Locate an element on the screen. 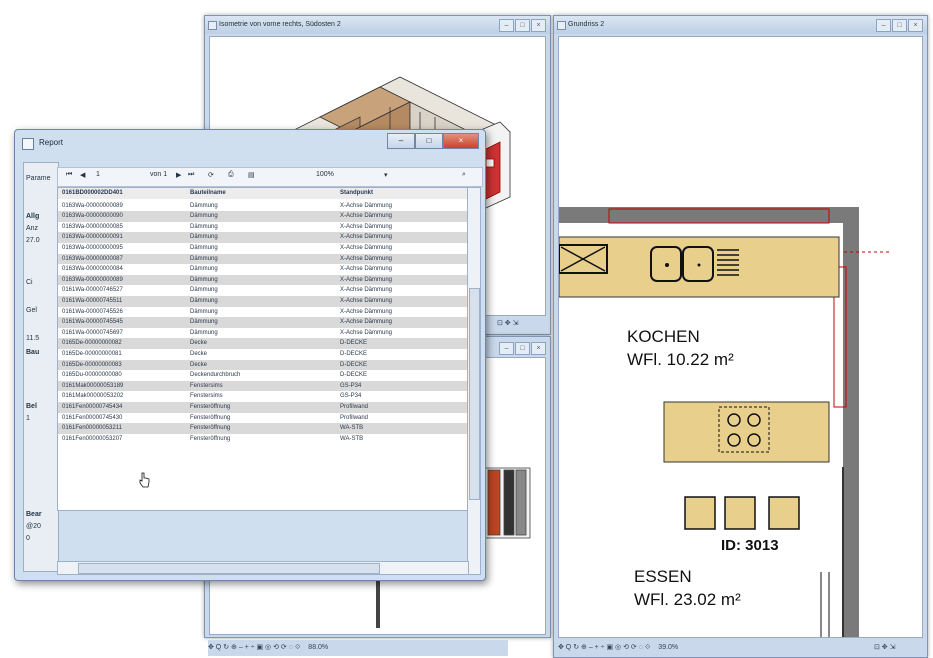 The image size is (933, 658). report-icon is located at coordinates (28, 144).